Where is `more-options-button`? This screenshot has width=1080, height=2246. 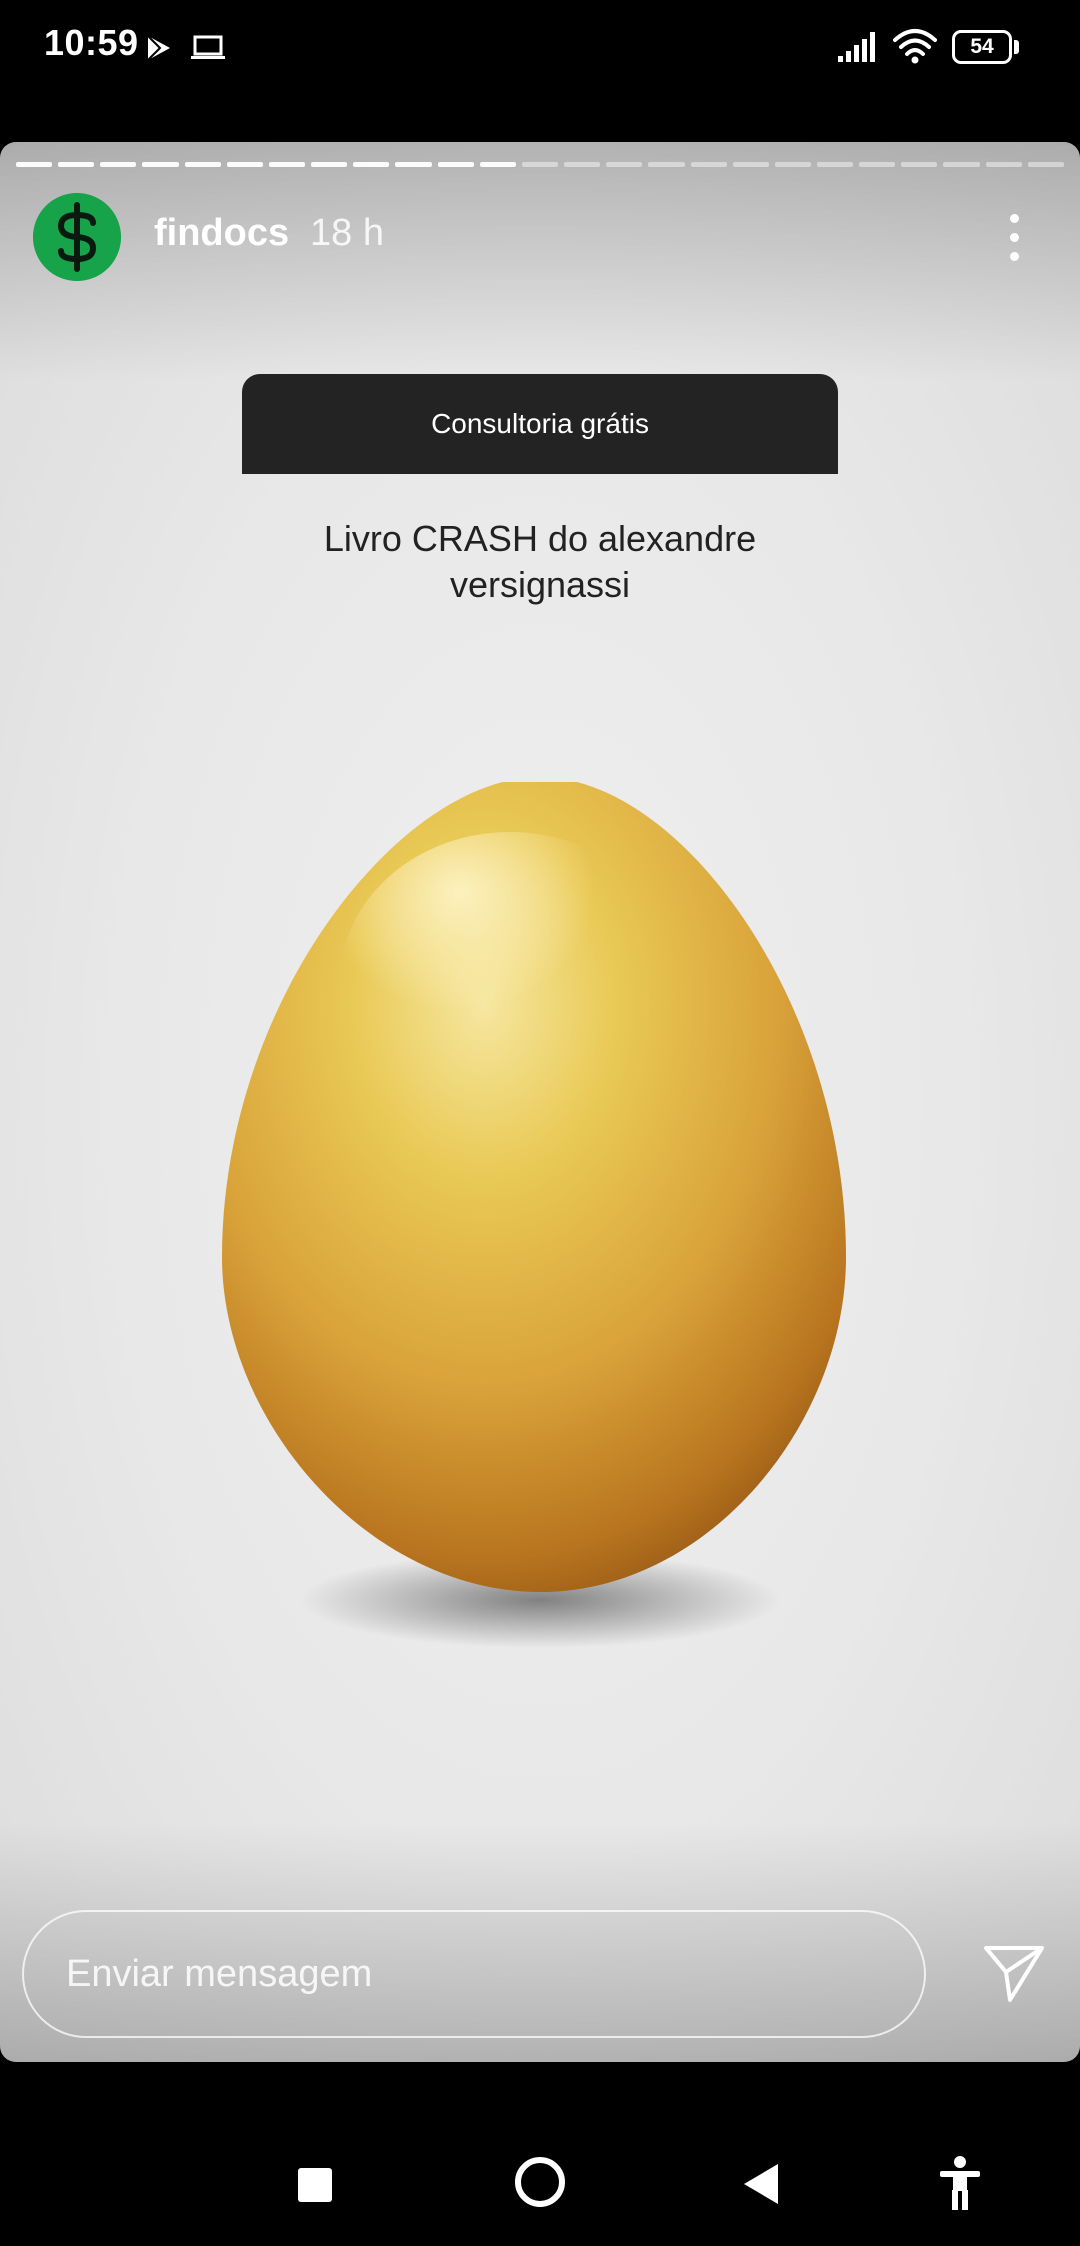 more-options-button is located at coordinates (1014, 236).